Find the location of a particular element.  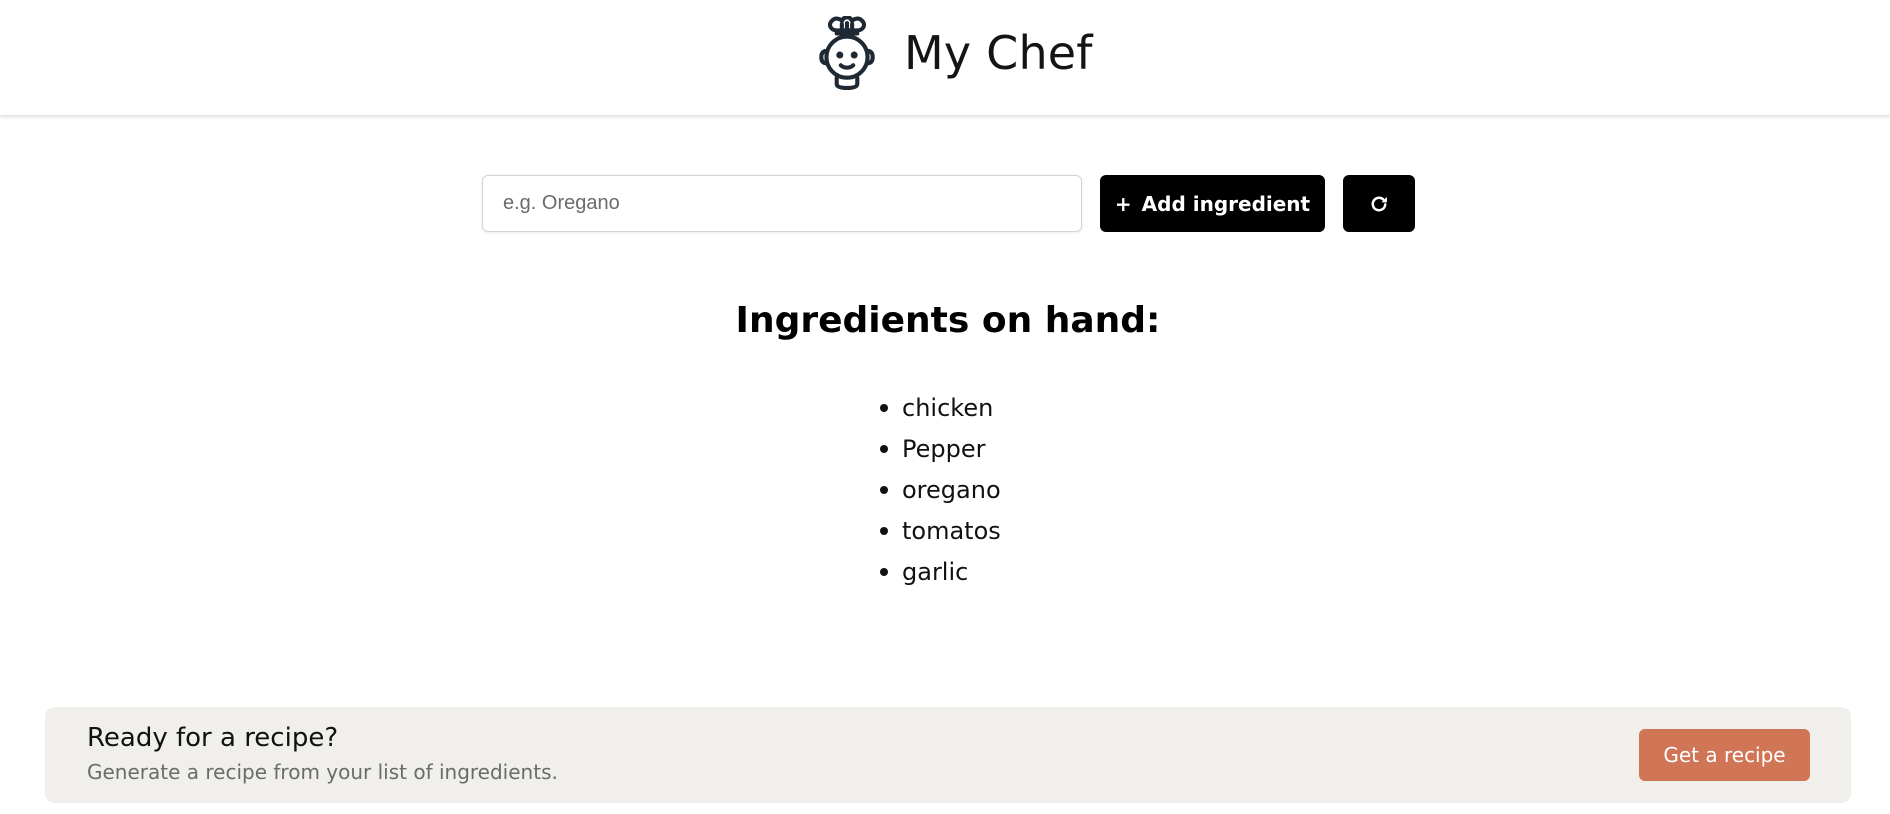

refresh-button is located at coordinates (1379, 203).